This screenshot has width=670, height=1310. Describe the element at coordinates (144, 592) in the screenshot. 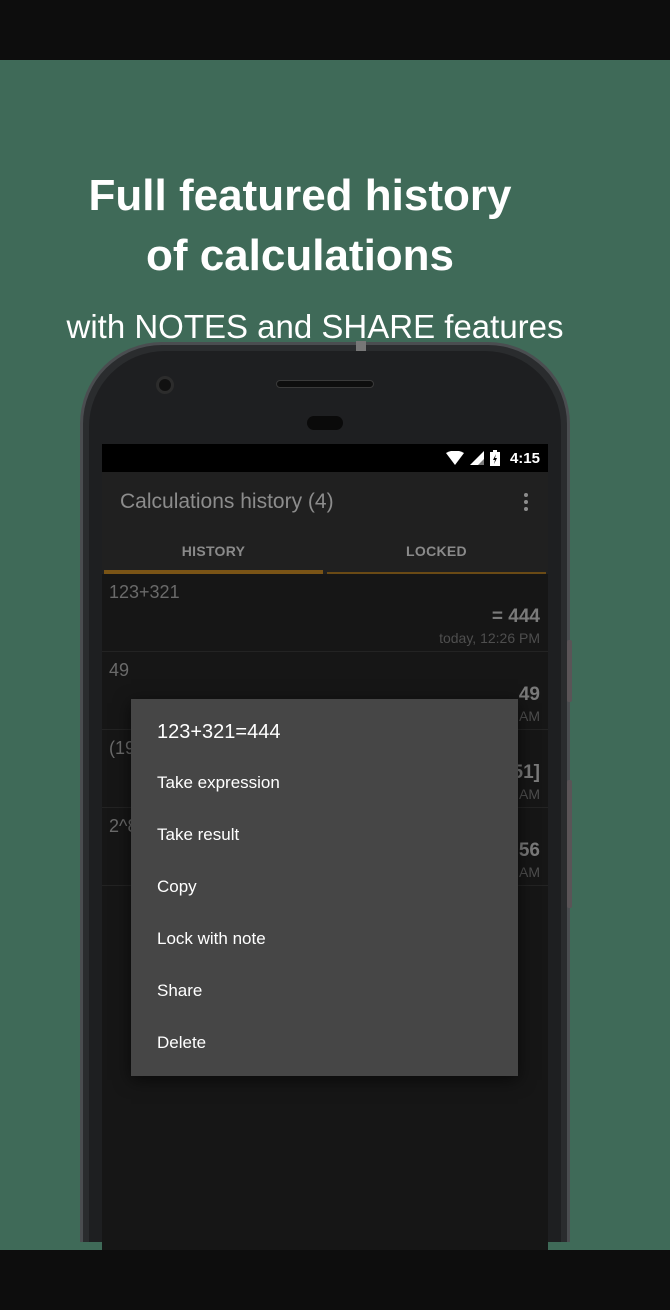

I see `history-expression: 123+321` at that location.